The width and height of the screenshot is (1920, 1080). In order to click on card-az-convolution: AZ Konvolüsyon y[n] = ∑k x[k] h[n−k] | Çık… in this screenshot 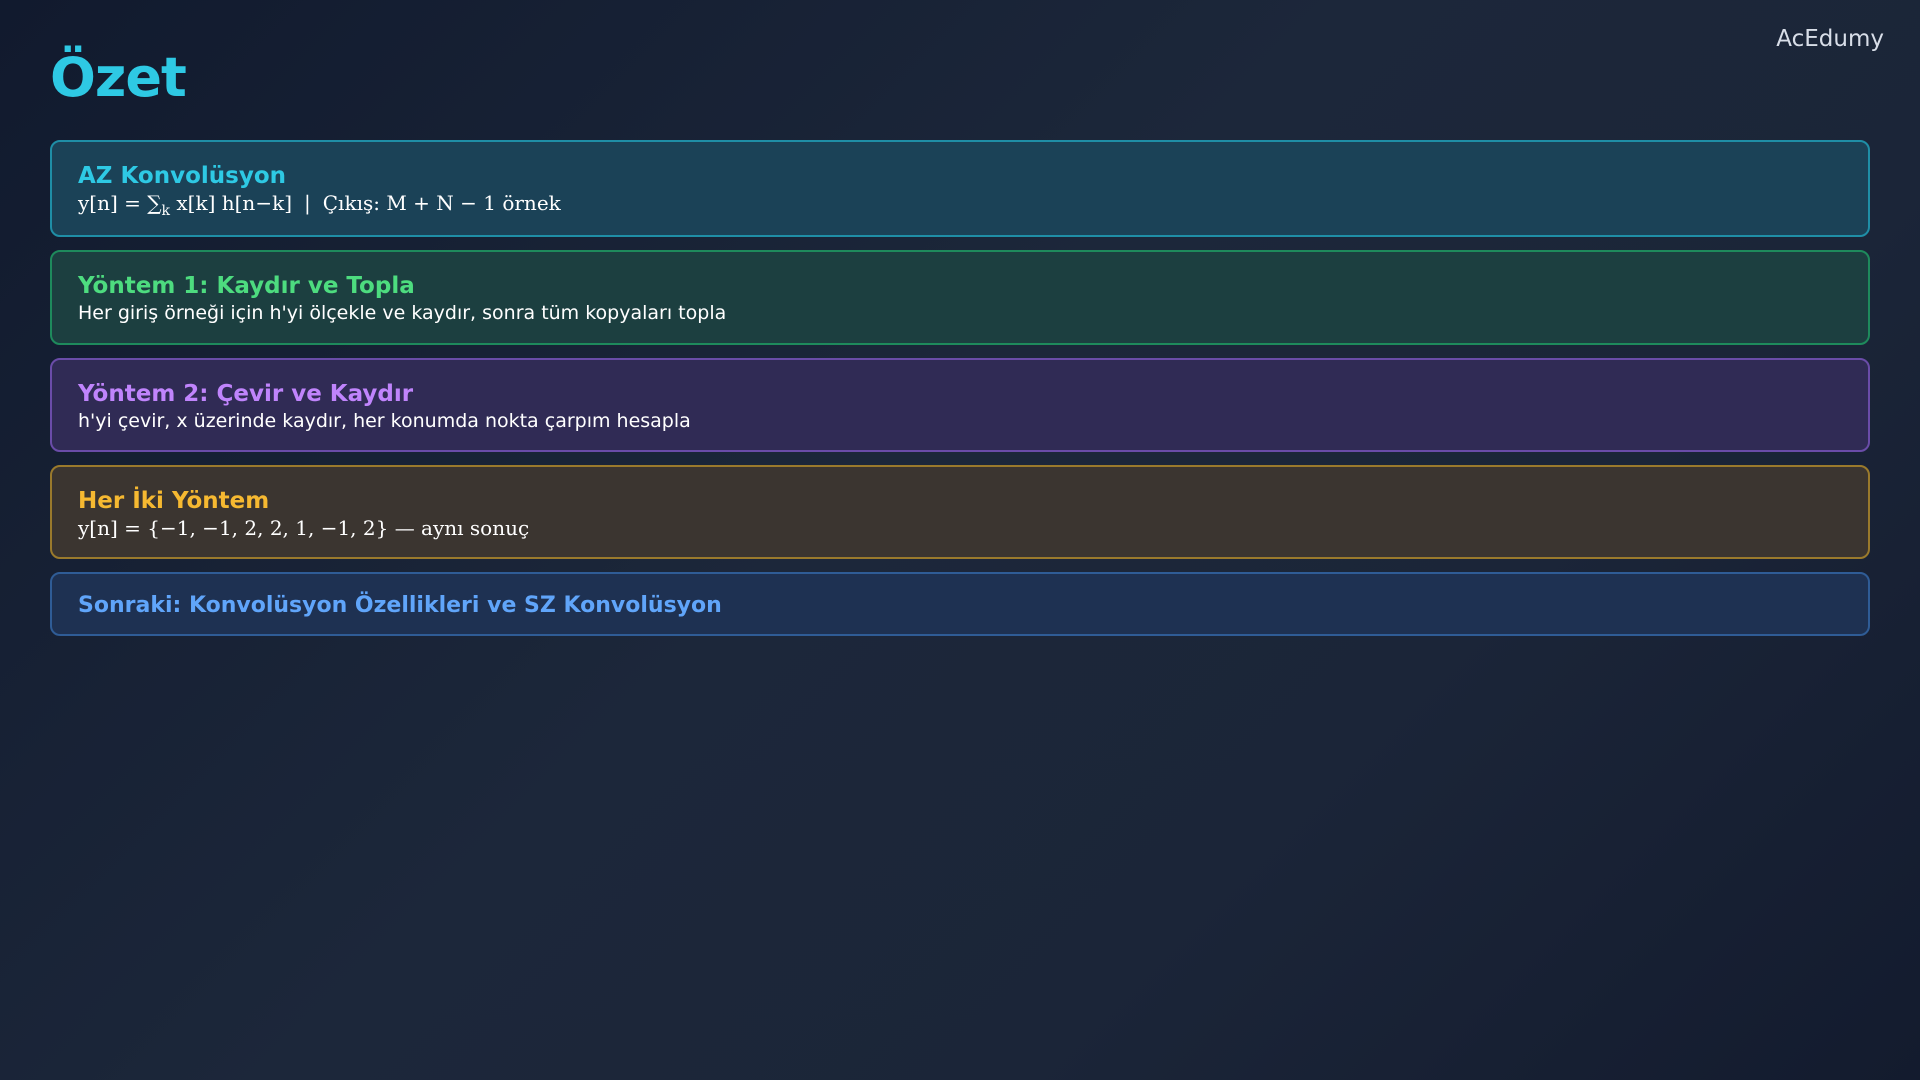, I will do `click(960, 188)`.